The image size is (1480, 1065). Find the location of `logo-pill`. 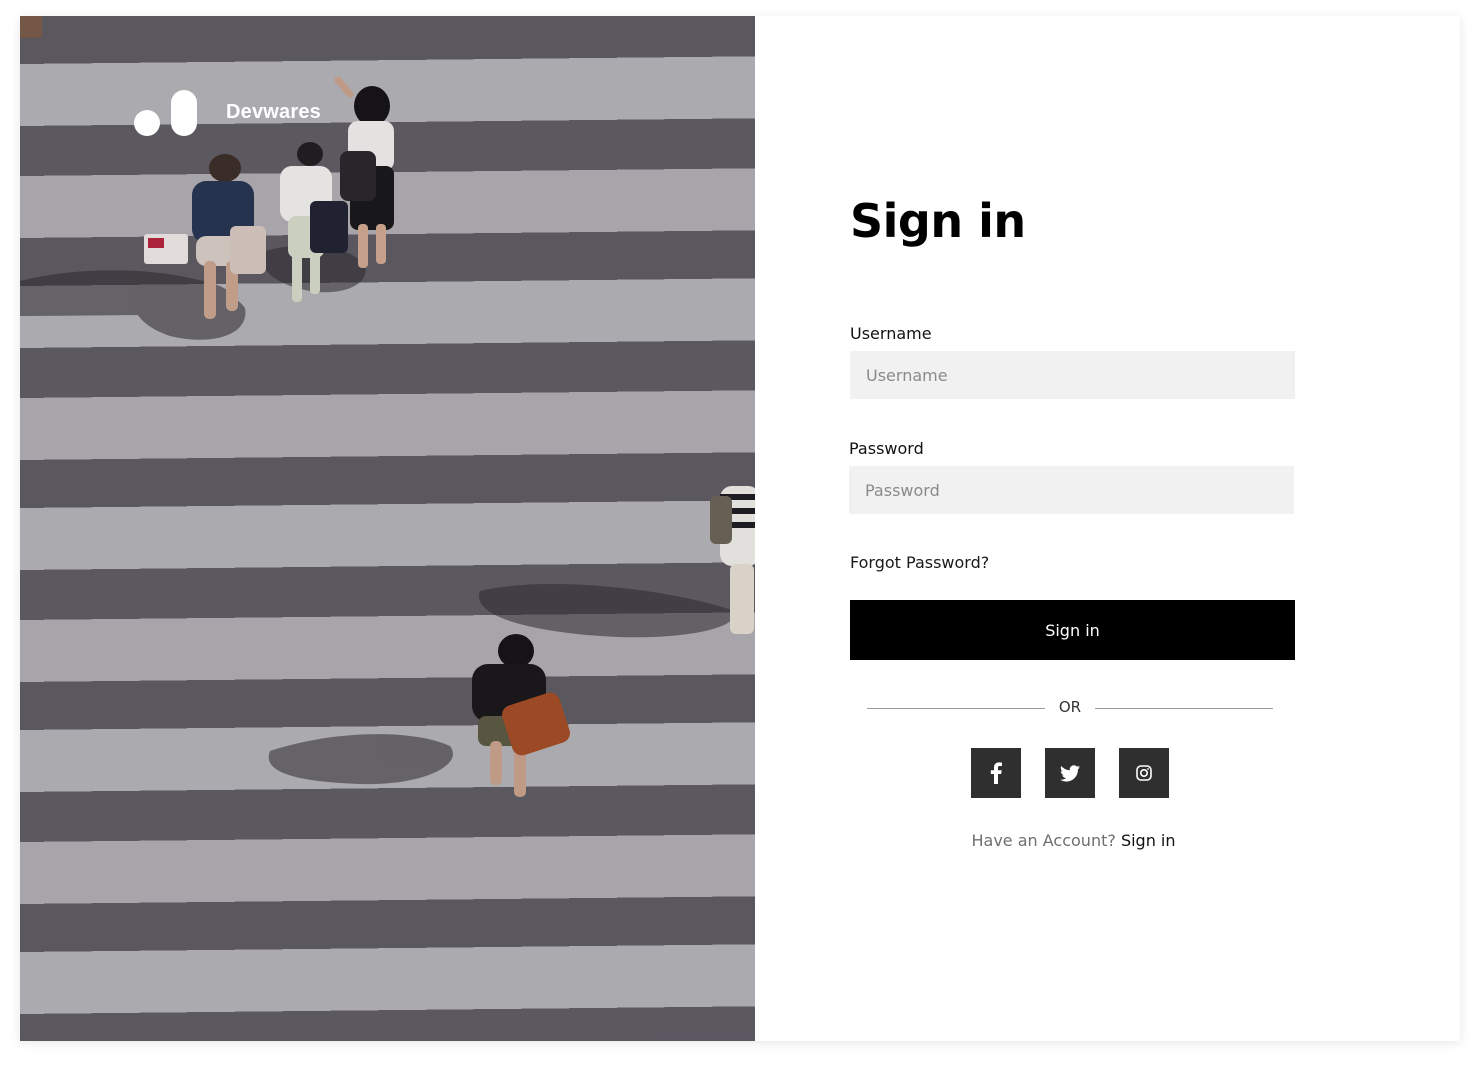

logo-pill is located at coordinates (184, 113).